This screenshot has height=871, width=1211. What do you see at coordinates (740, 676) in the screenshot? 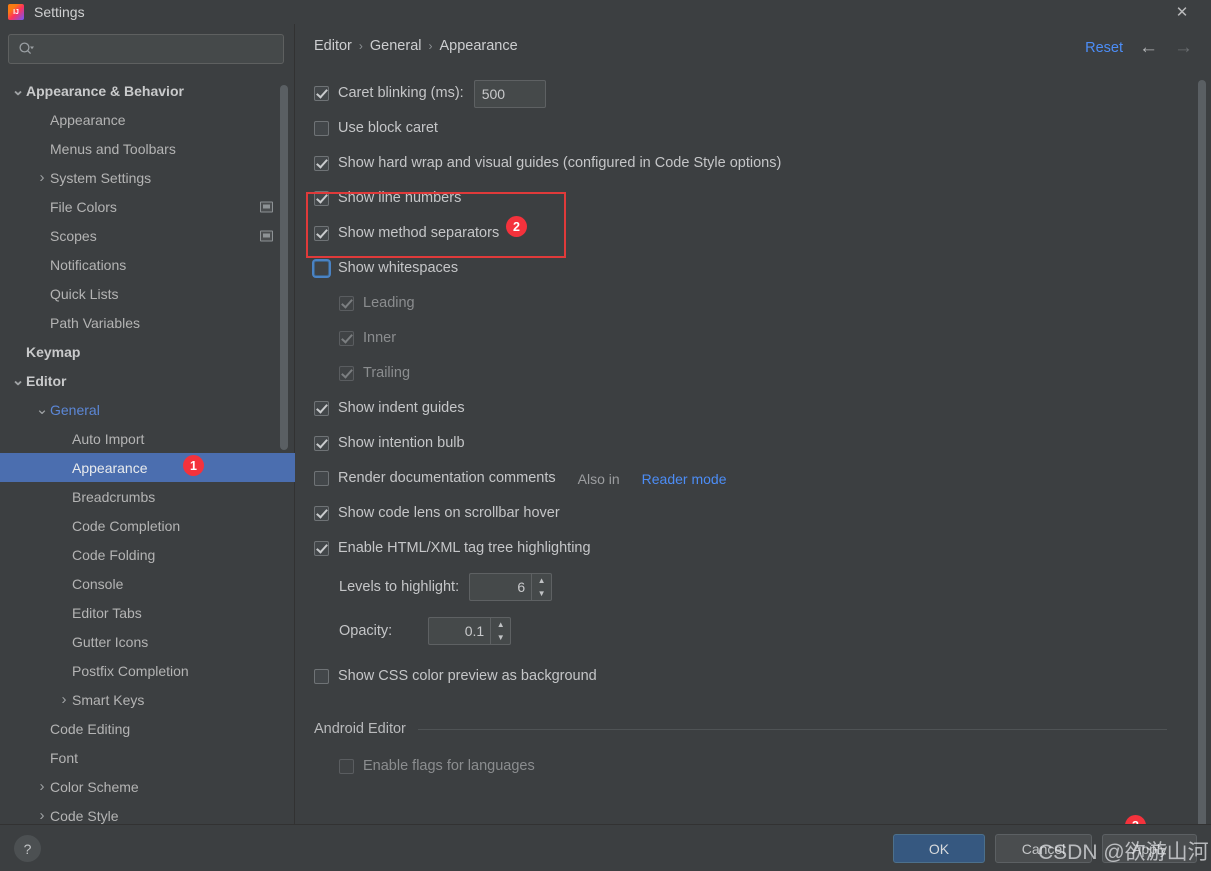
I see `option-show-css-color-preview: Show CSS color preview as background` at bounding box center [740, 676].